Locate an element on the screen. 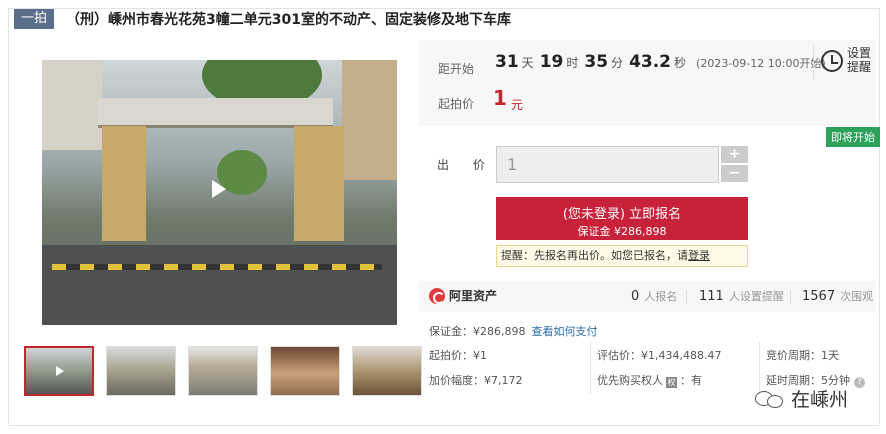  wechat-watermark: 在嵊州 is located at coordinates (801, 398).